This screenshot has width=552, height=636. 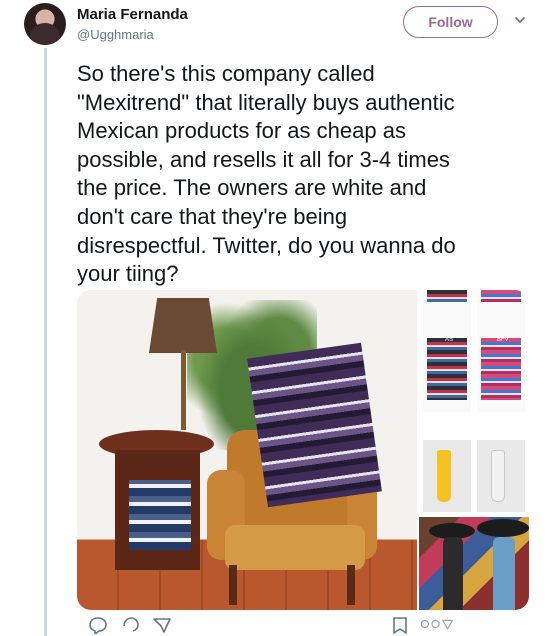 I want to click on armchair, so click(x=294, y=473).